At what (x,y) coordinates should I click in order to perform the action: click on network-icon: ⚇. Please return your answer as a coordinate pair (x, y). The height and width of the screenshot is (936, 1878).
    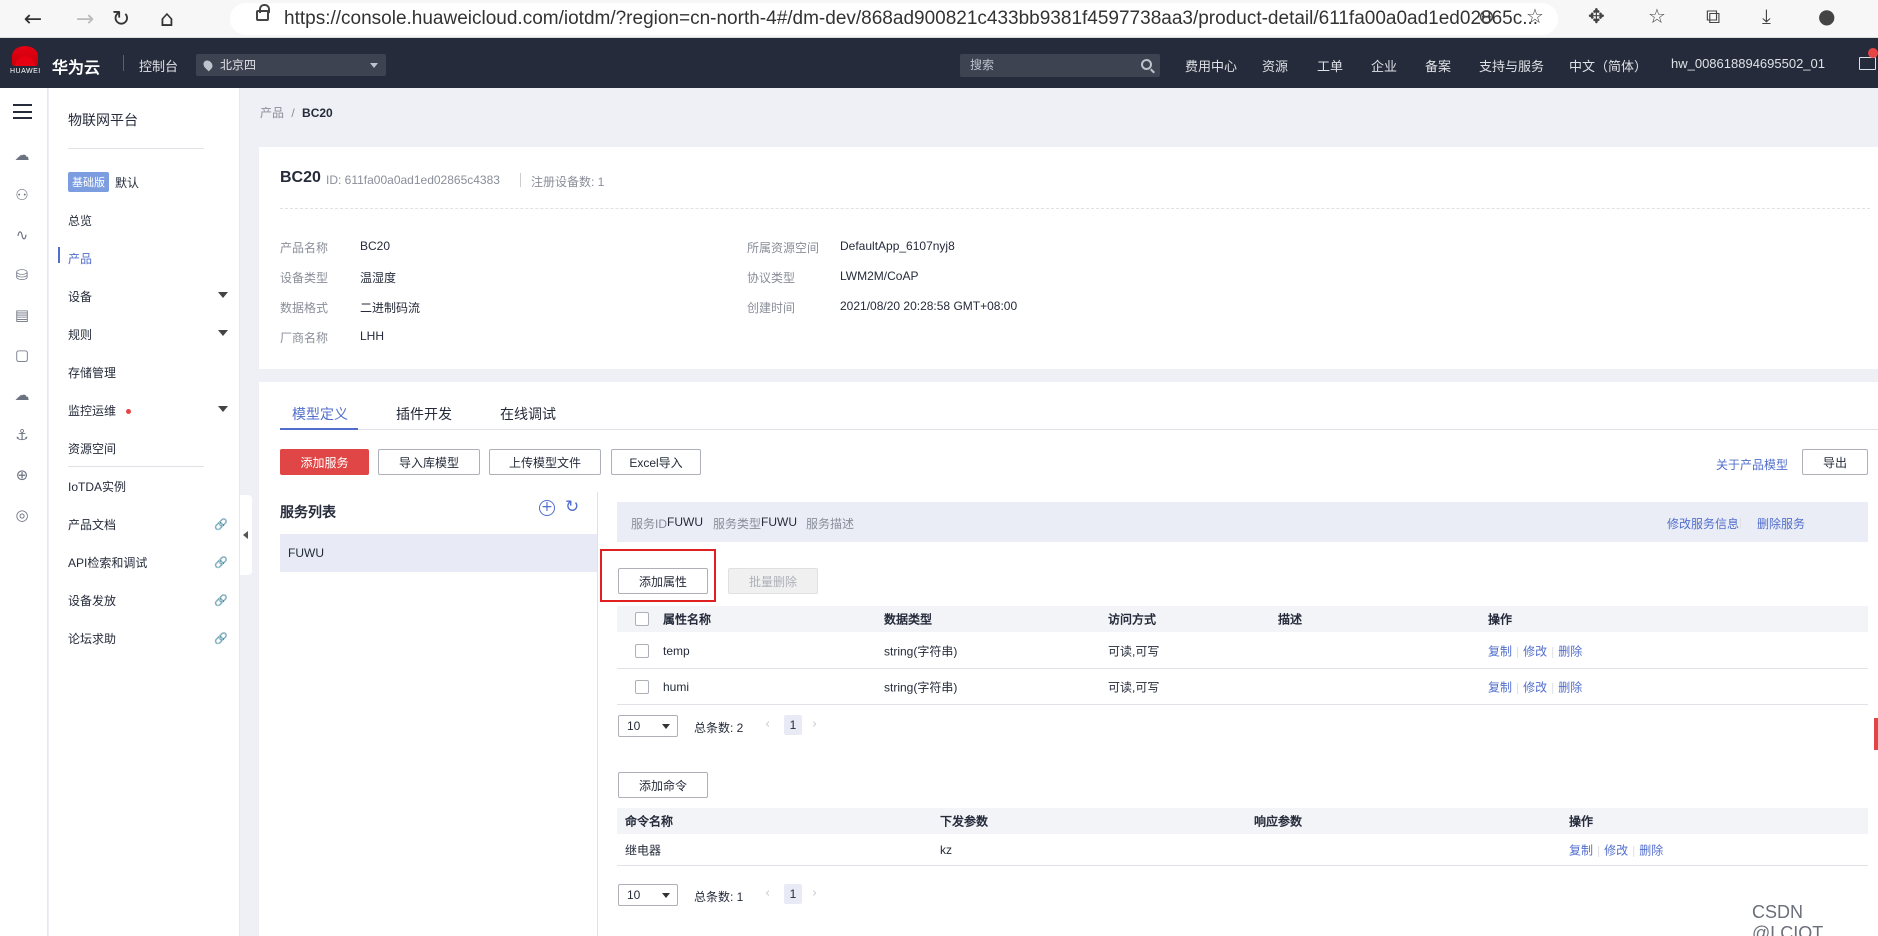
    Looking at the image, I should click on (22, 195).